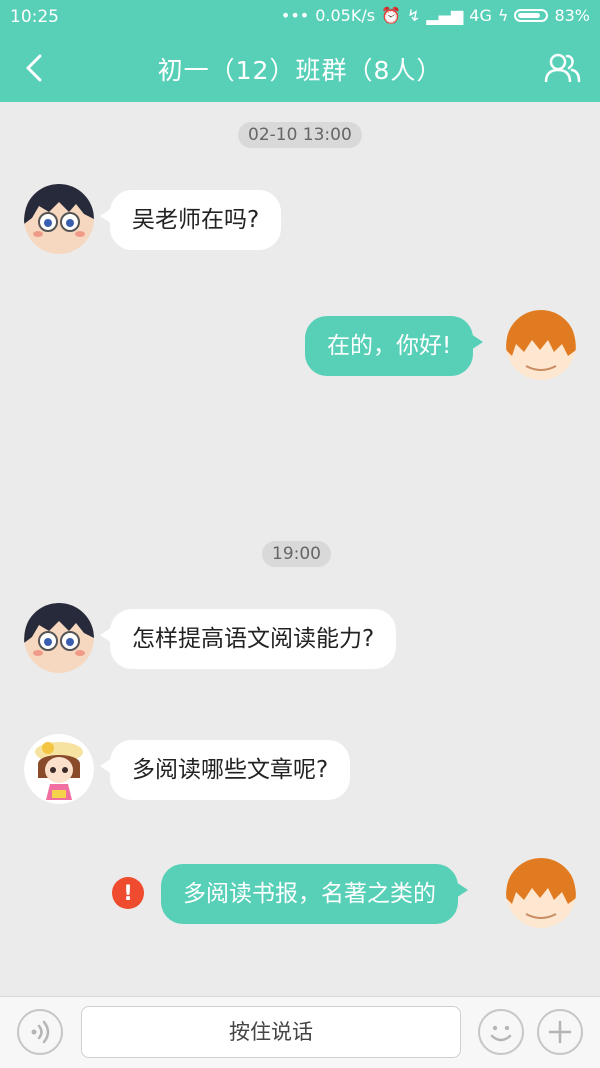 This screenshot has width=600, height=1068. Describe the element at coordinates (190, 220) in the screenshot. I see `message-bubble: 吴老师在吗?` at that location.